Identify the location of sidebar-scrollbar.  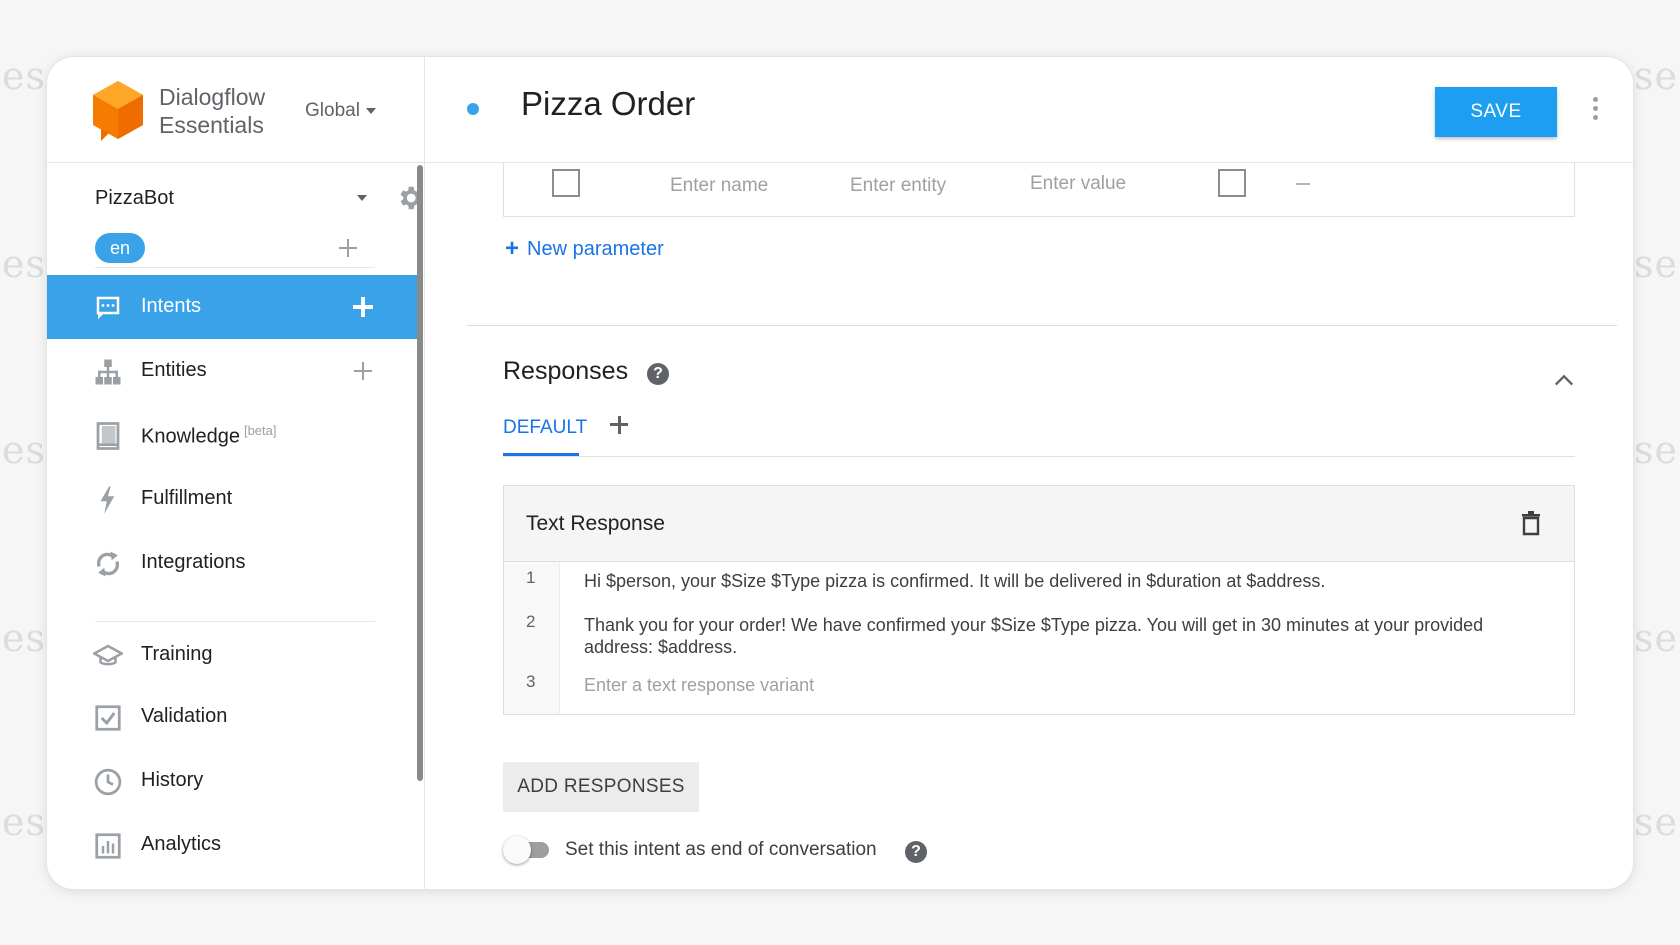
(420, 473).